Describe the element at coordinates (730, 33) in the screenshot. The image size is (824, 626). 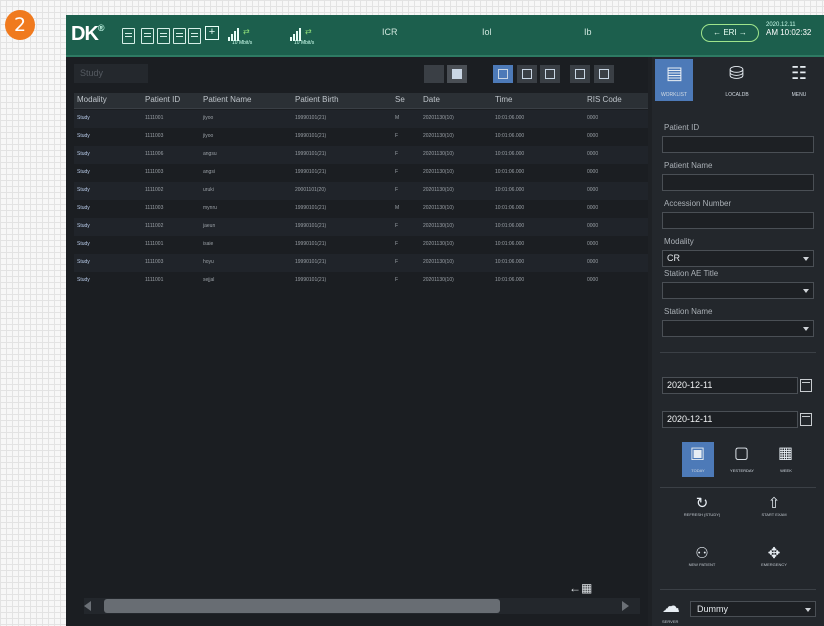
I see `exam-status-pill: ← ERI →` at that location.